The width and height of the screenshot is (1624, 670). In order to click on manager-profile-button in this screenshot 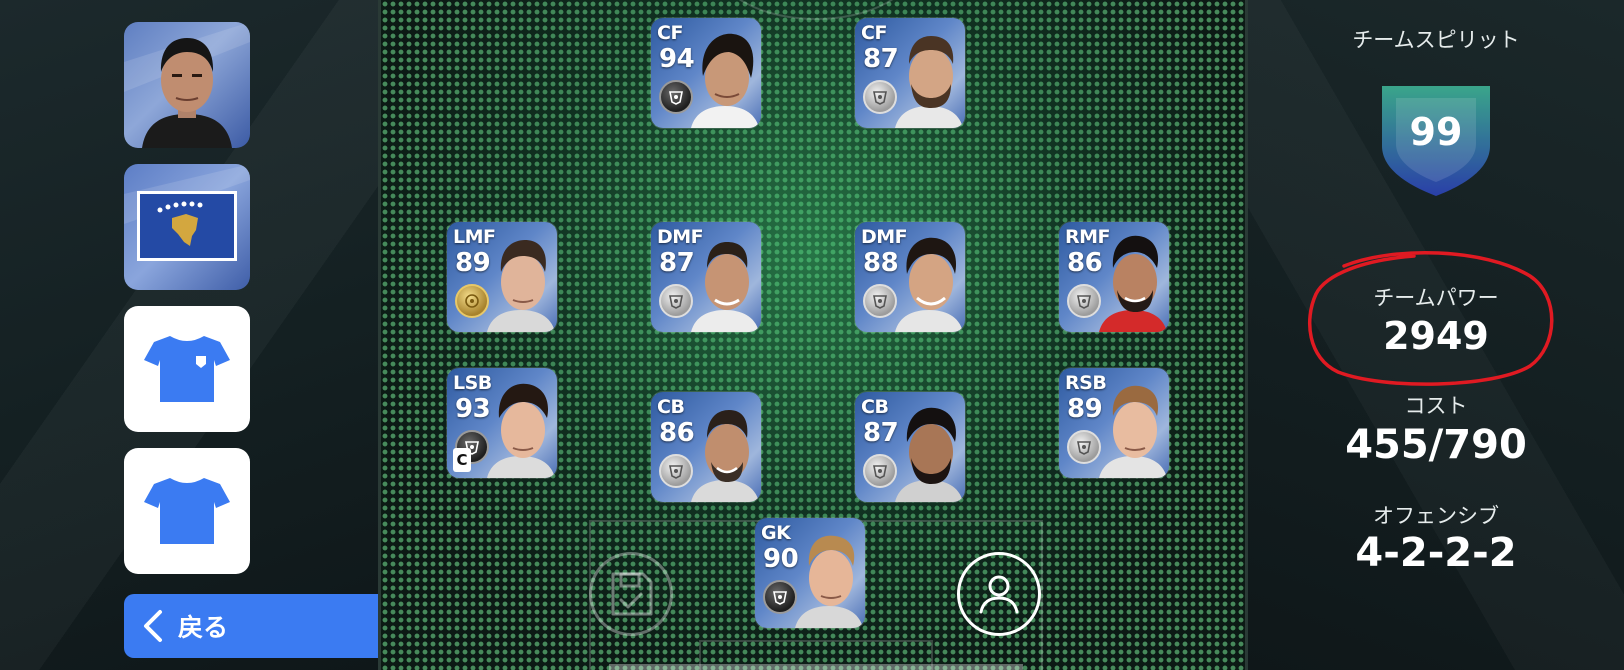, I will do `click(999, 594)`.